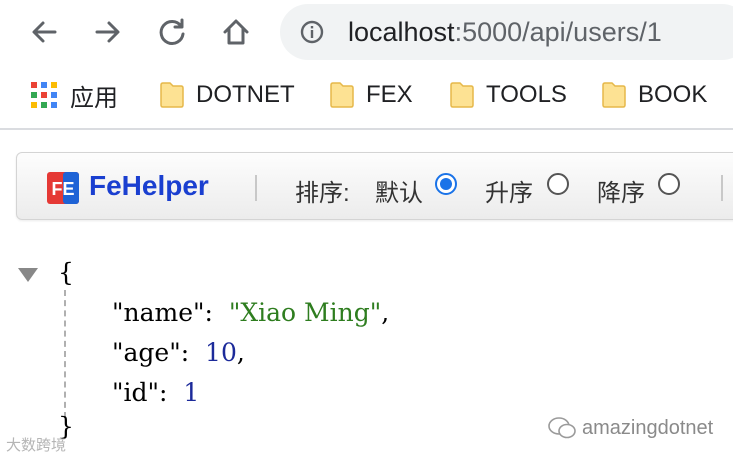  I want to click on collapse-toggle-icon, so click(28, 275).